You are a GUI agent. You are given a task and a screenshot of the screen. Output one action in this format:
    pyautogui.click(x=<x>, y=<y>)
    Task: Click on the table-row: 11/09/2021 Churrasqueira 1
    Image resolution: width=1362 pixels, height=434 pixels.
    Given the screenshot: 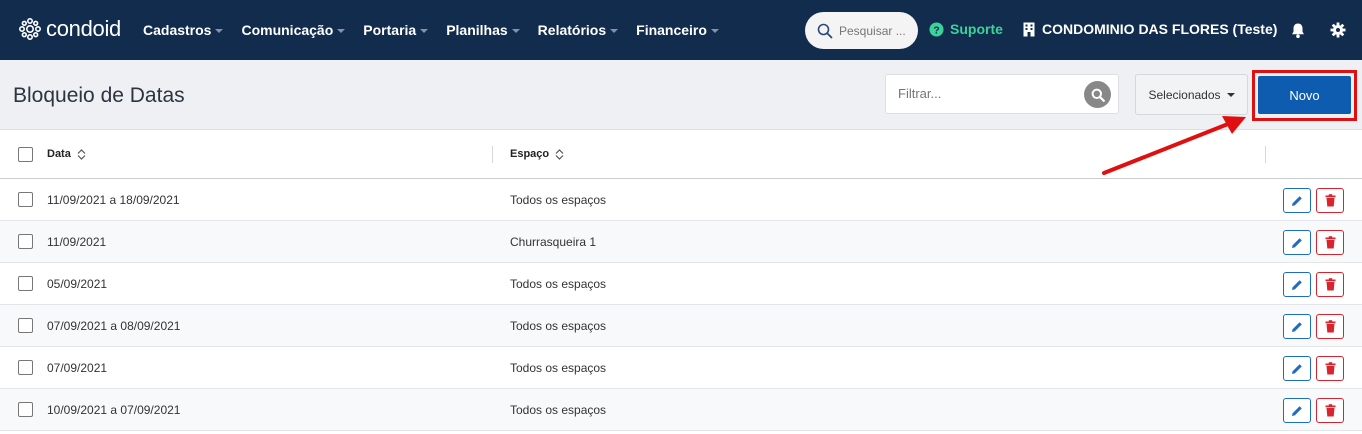 What is the action you would take?
    pyautogui.click(x=681, y=242)
    